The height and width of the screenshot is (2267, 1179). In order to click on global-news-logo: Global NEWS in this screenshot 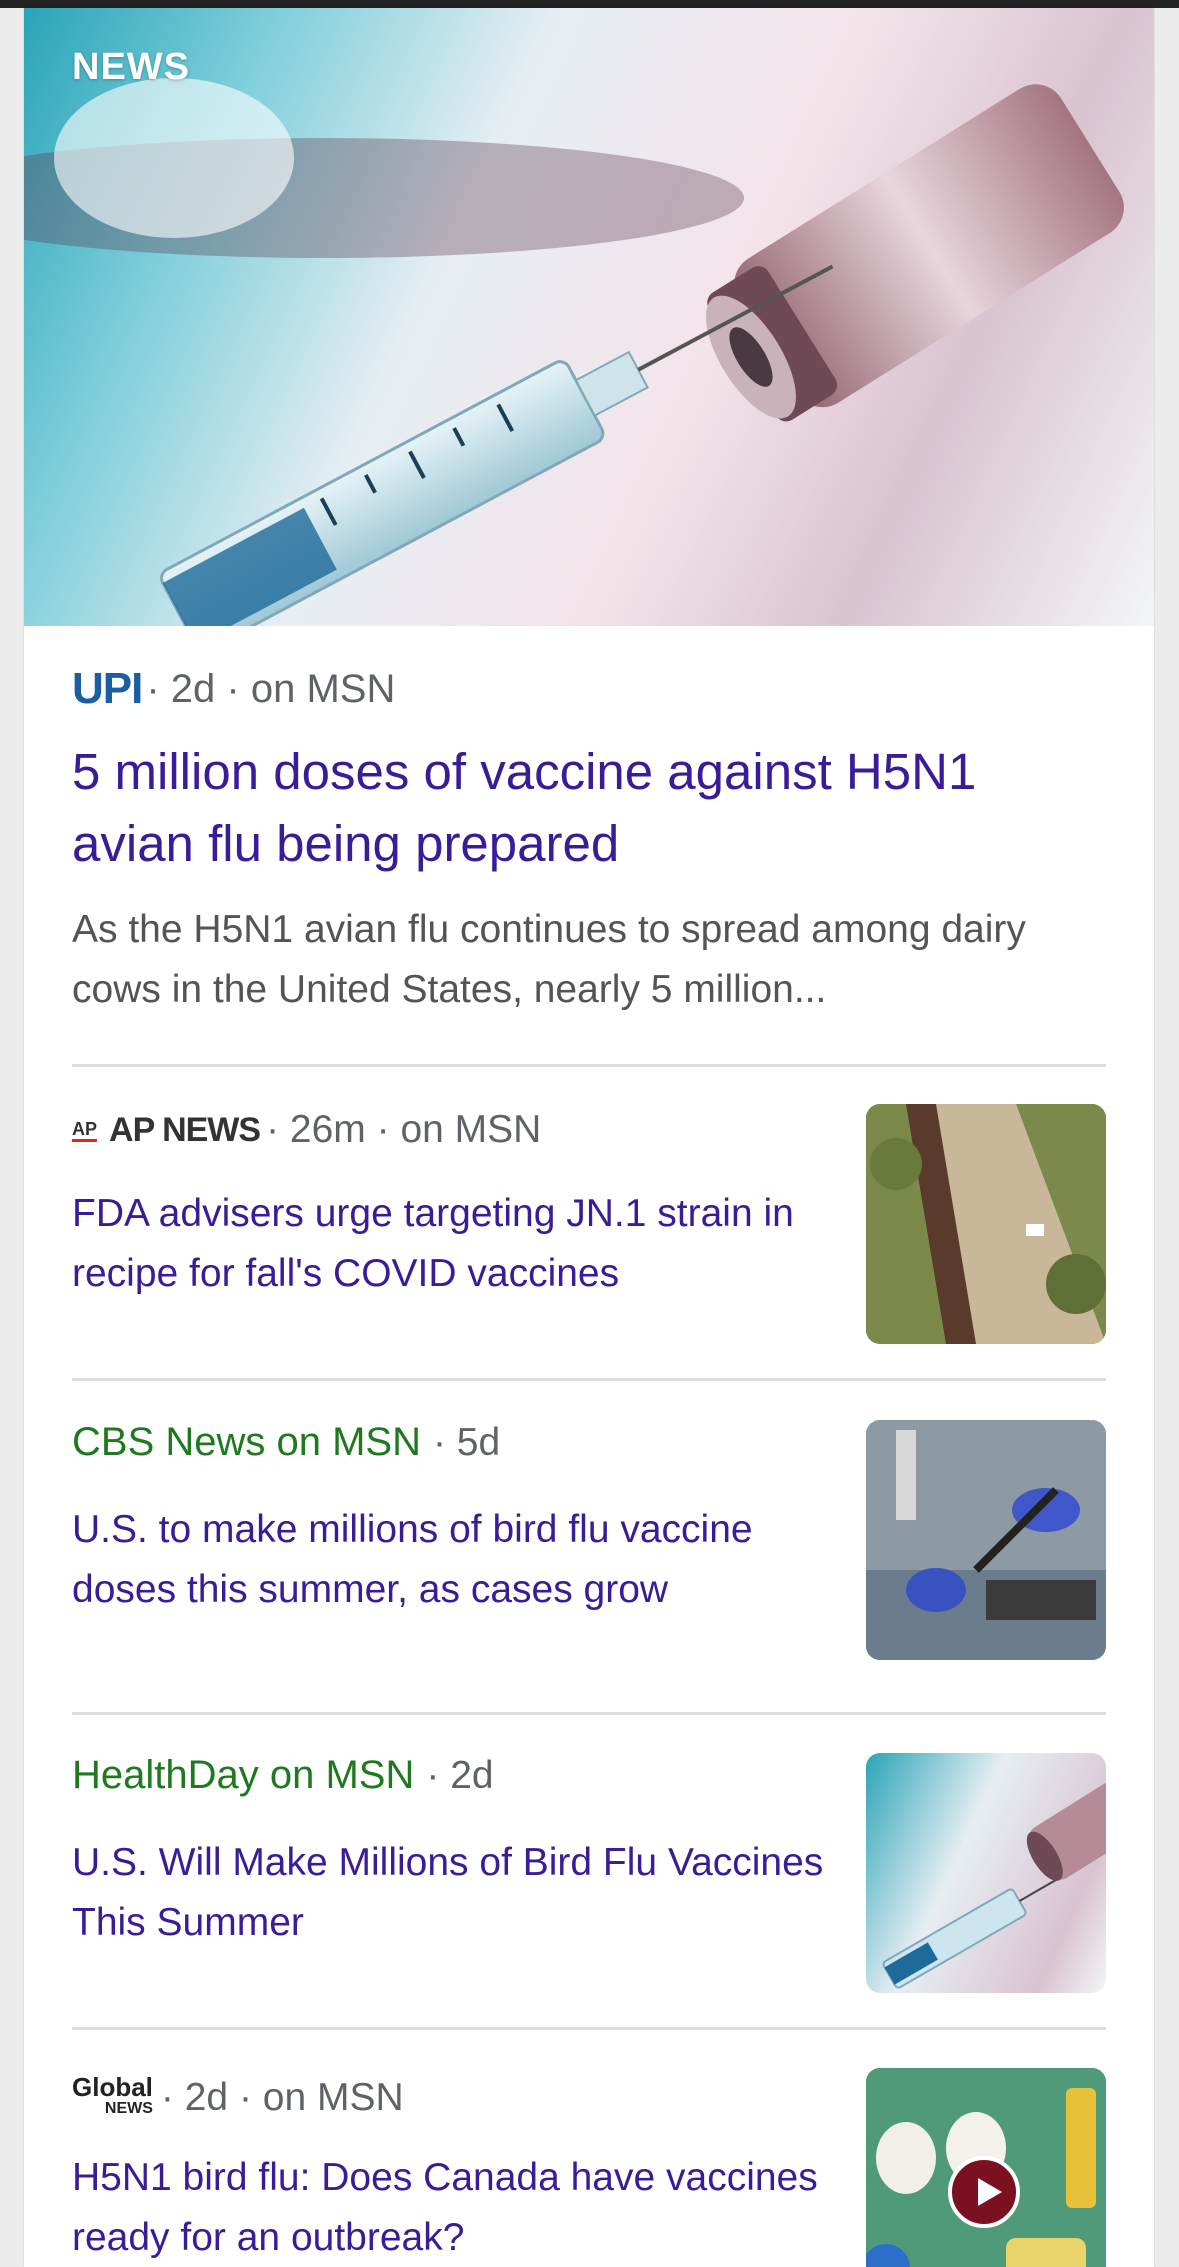, I will do `click(112, 2094)`.